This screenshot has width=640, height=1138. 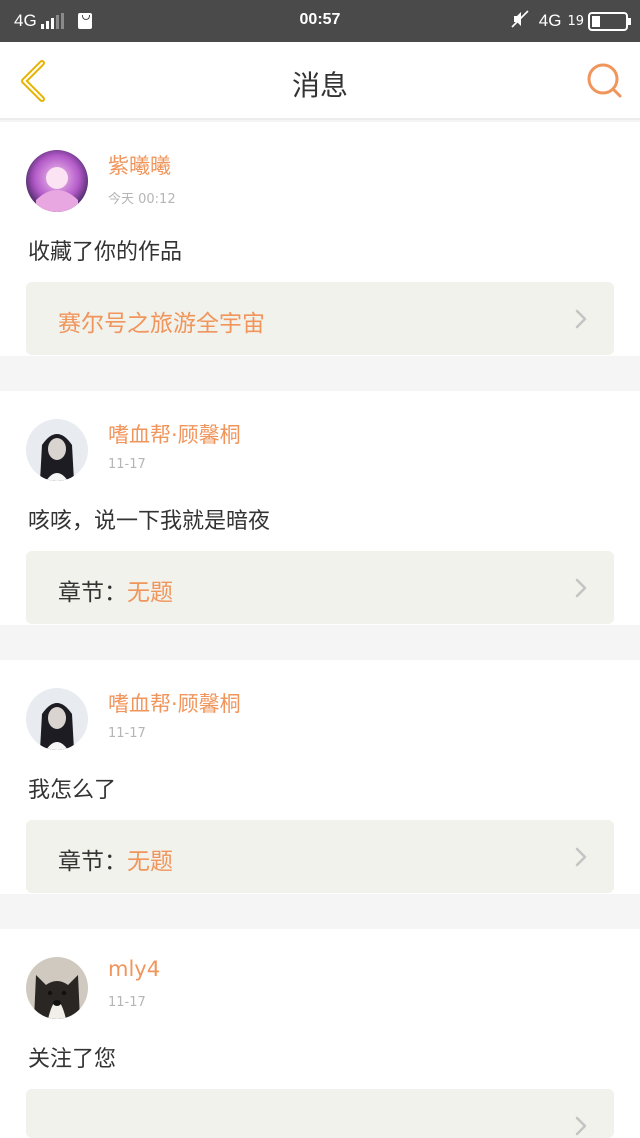 I want to click on message-text: 我怎么了, so click(x=72, y=790).